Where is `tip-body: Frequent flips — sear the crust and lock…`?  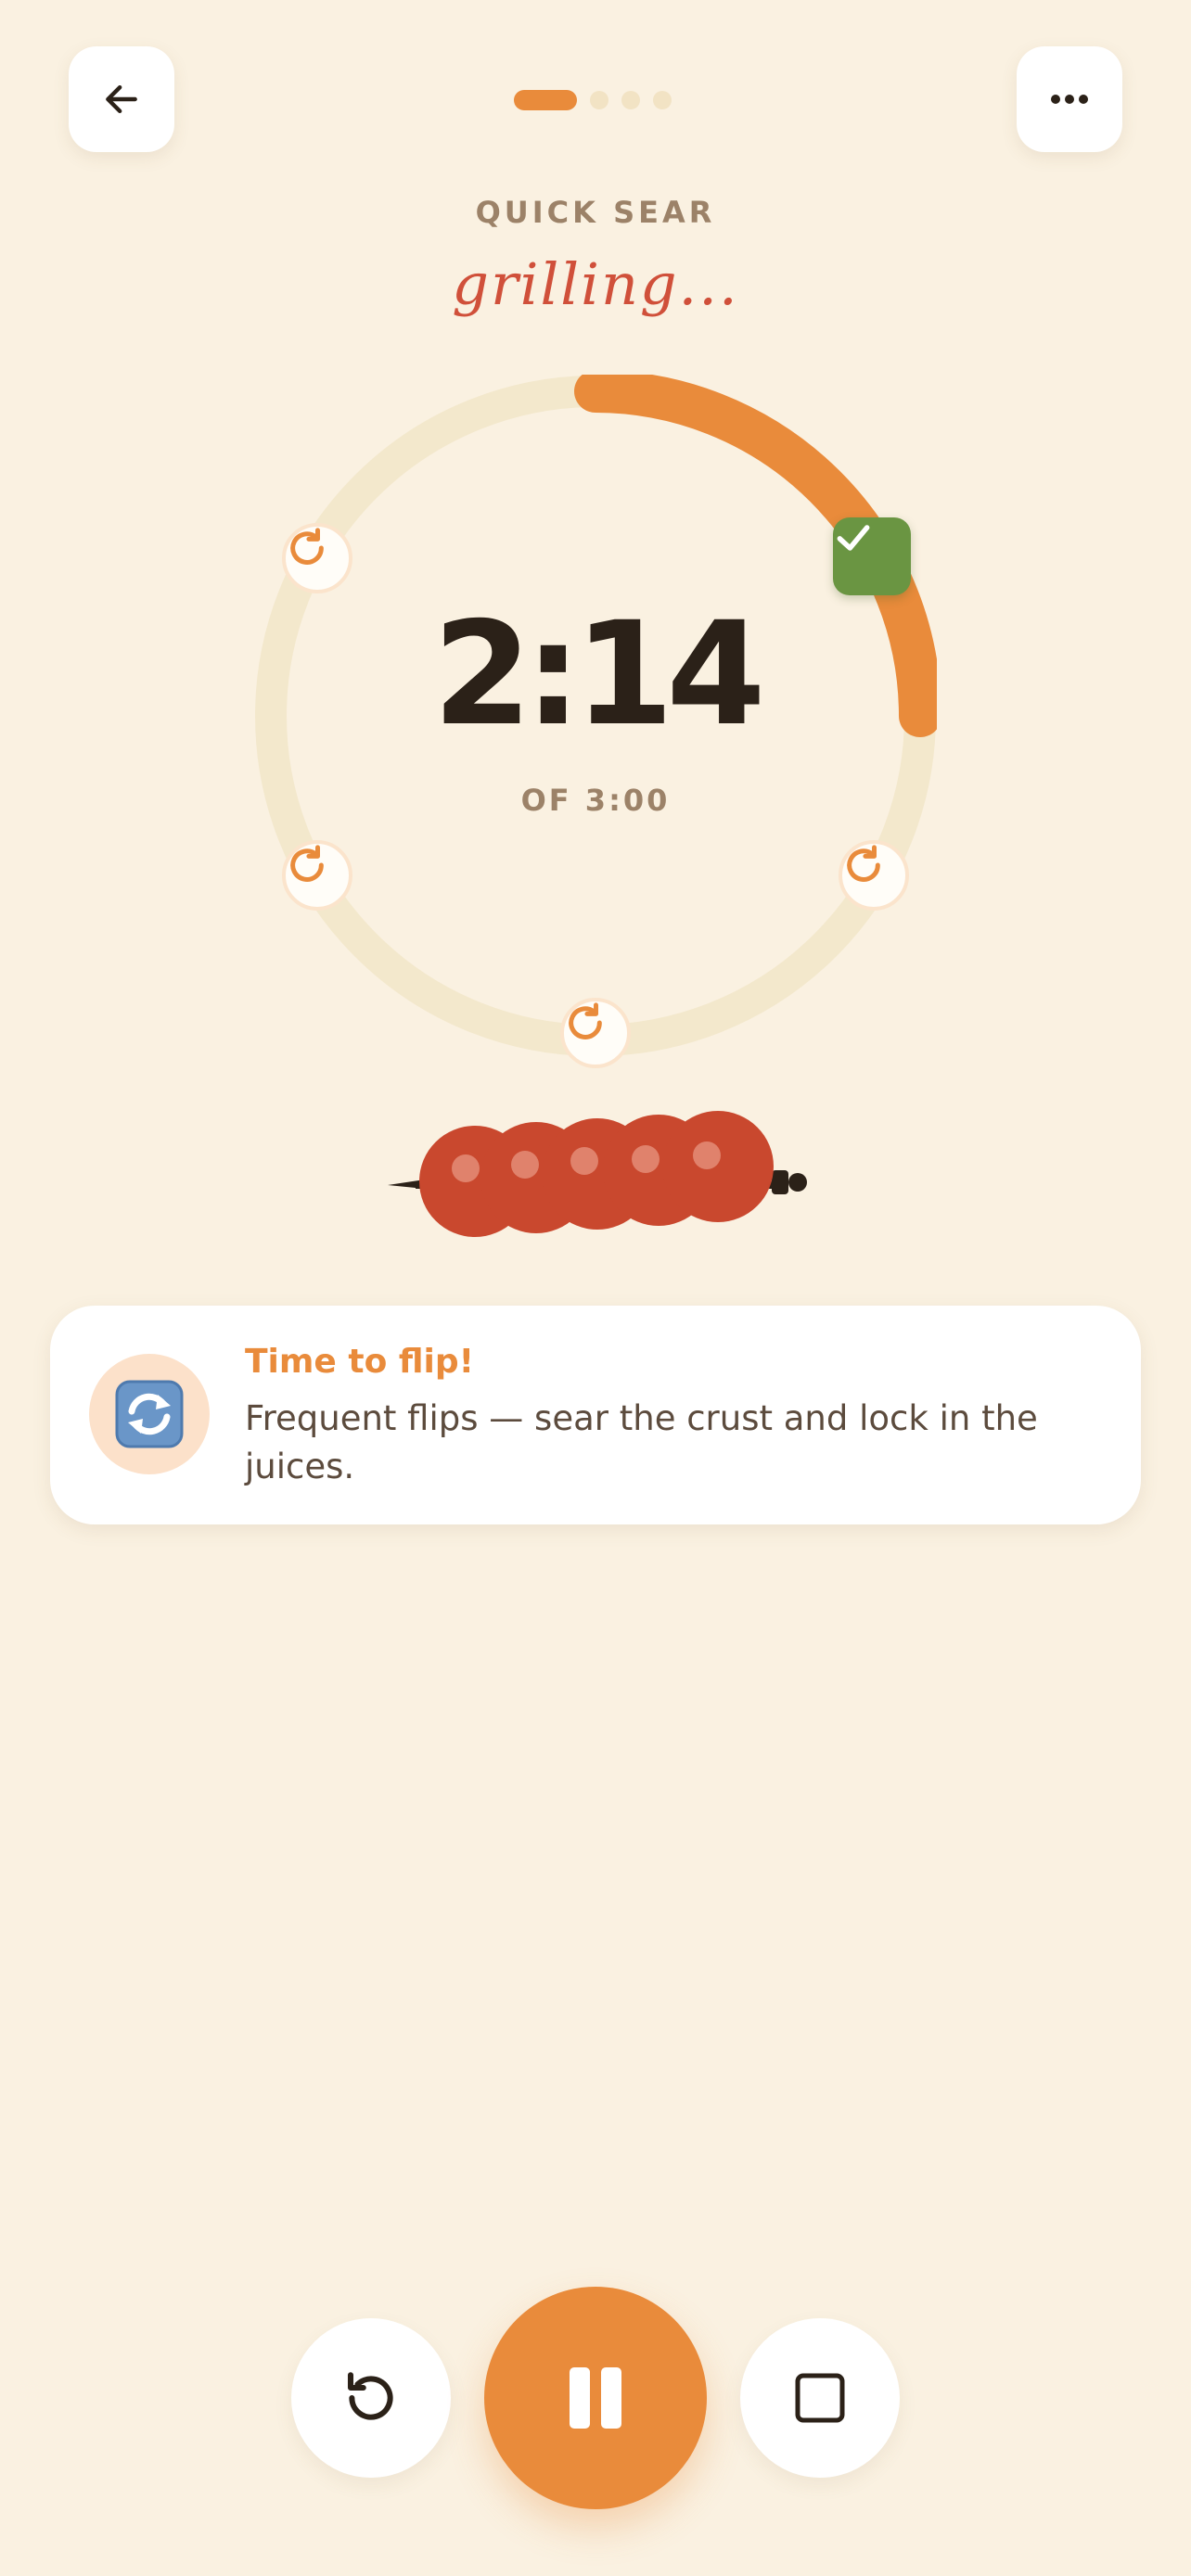
tip-body: Frequent flips — sear the crust and lock… is located at coordinates (641, 1442).